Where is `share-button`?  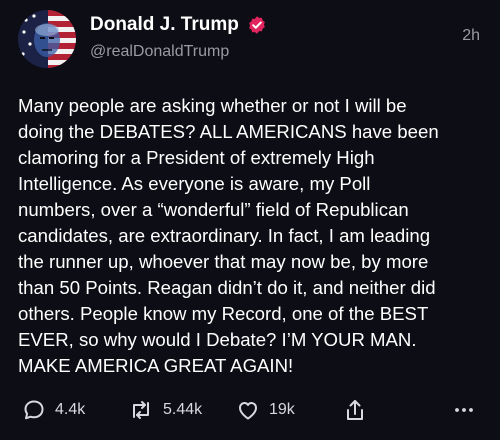 share-button is located at coordinates (355, 411).